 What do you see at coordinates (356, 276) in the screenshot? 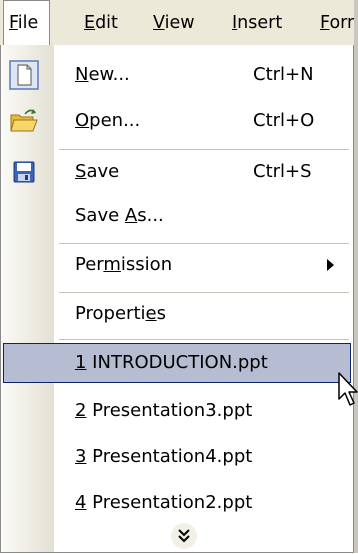
I see `menu-shadow` at bounding box center [356, 276].